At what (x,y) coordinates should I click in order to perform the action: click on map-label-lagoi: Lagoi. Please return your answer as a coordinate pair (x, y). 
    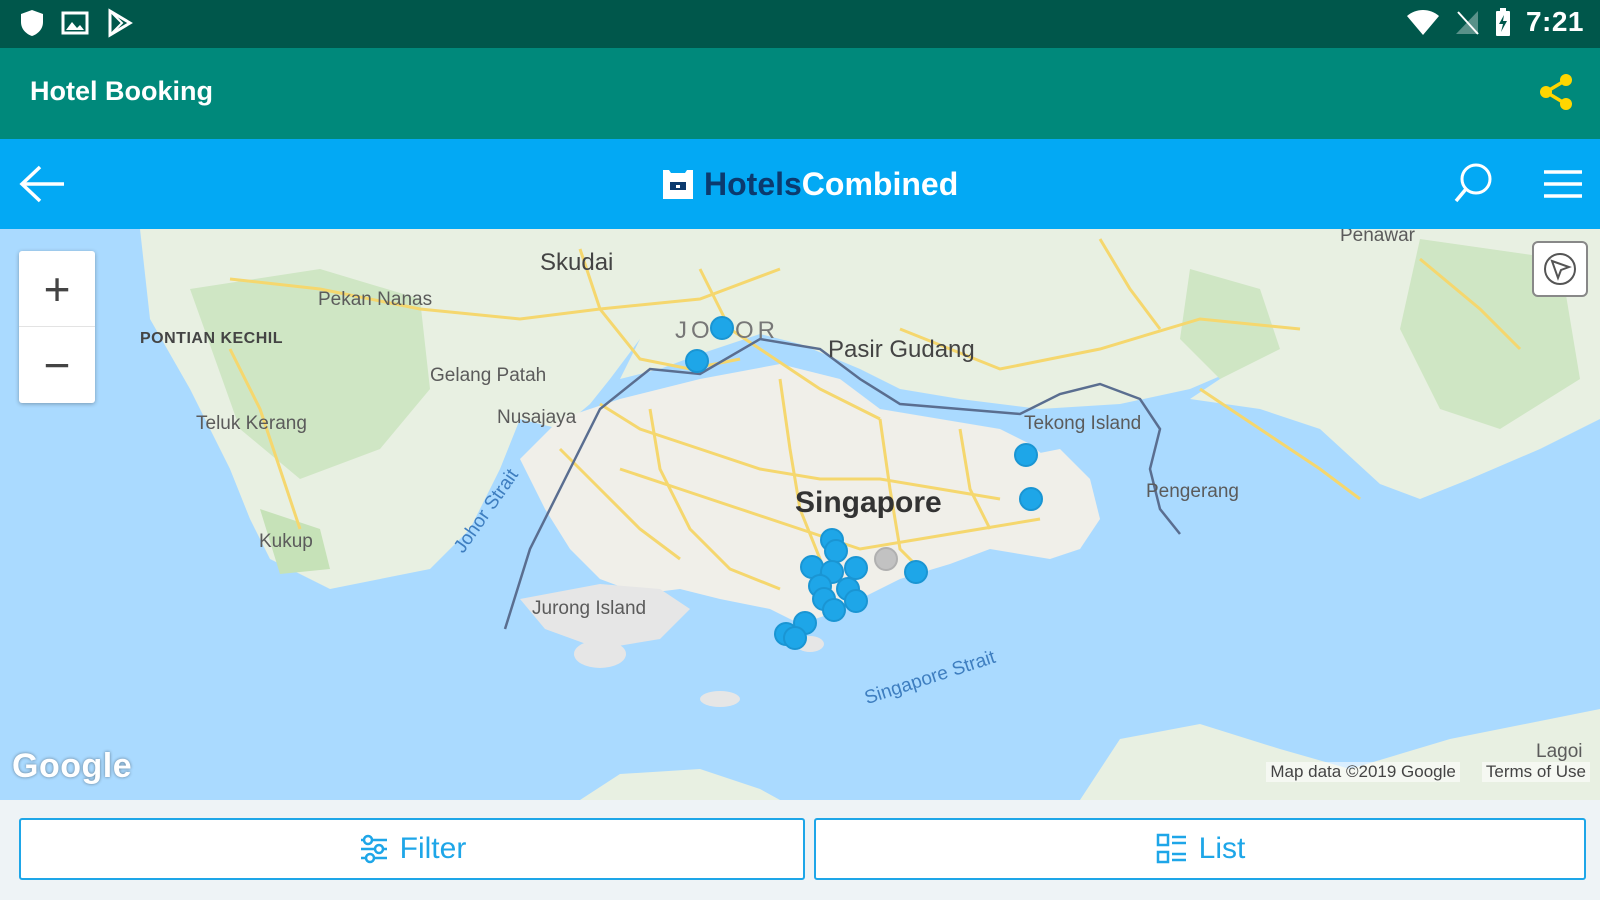
    Looking at the image, I should click on (1559, 751).